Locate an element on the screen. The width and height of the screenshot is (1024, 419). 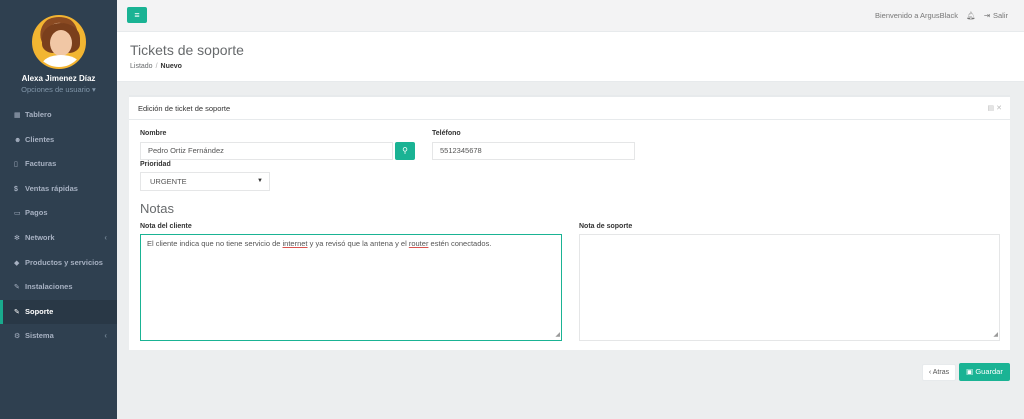
telefono-input: 5512345678 is located at coordinates (533, 151).